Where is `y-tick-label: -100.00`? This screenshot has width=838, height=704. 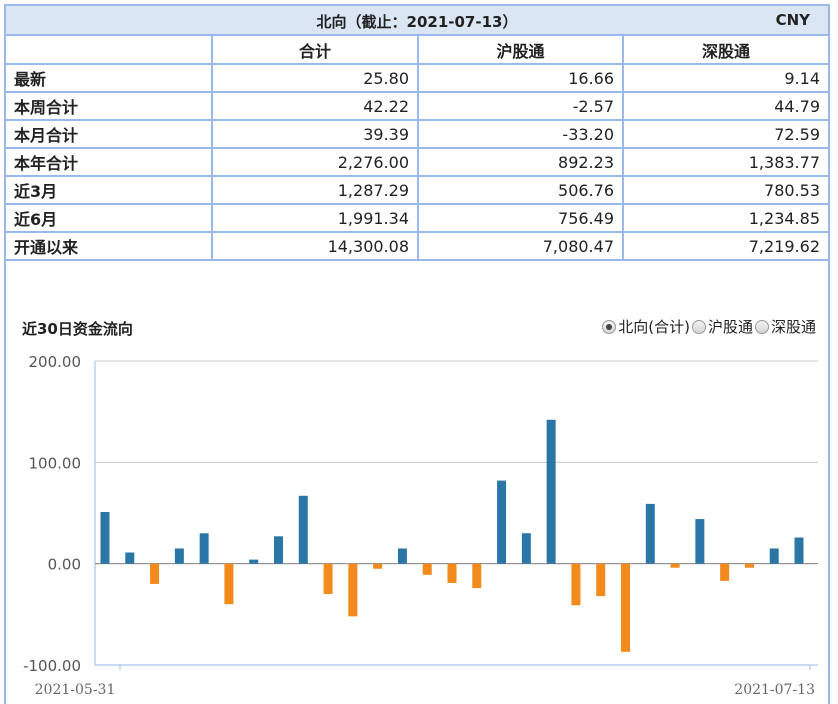
y-tick-label: -100.00 is located at coordinates (52, 666).